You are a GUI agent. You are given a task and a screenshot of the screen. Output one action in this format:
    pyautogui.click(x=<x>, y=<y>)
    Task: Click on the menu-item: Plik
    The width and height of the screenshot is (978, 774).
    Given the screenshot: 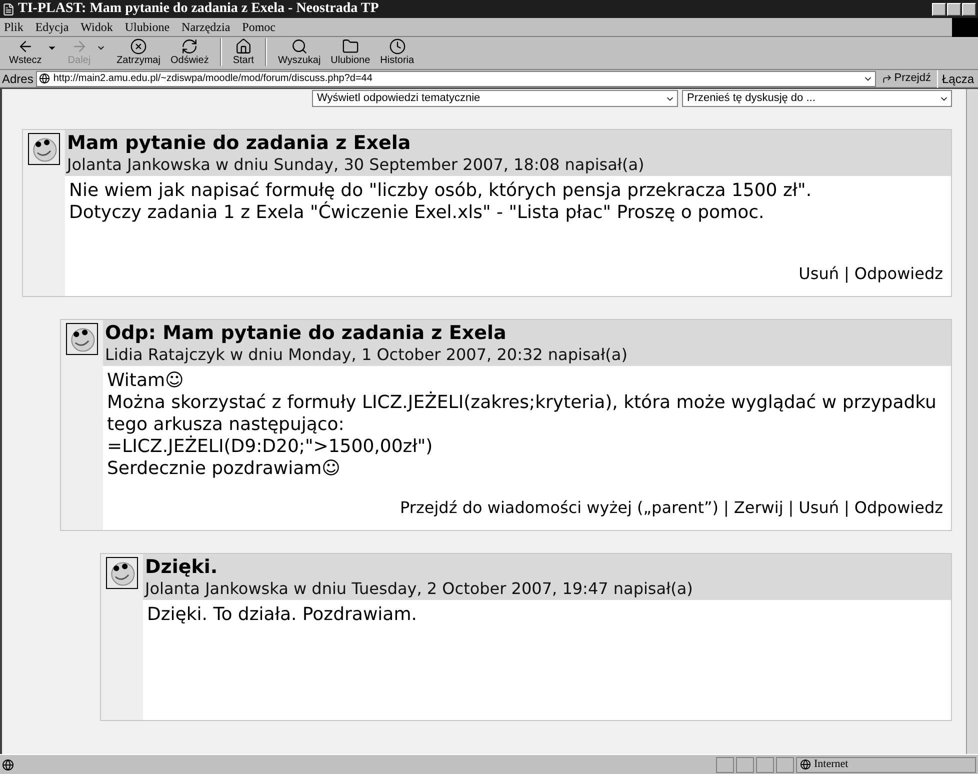 What is the action you would take?
    pyautogui.click(x=14, y=27)
    